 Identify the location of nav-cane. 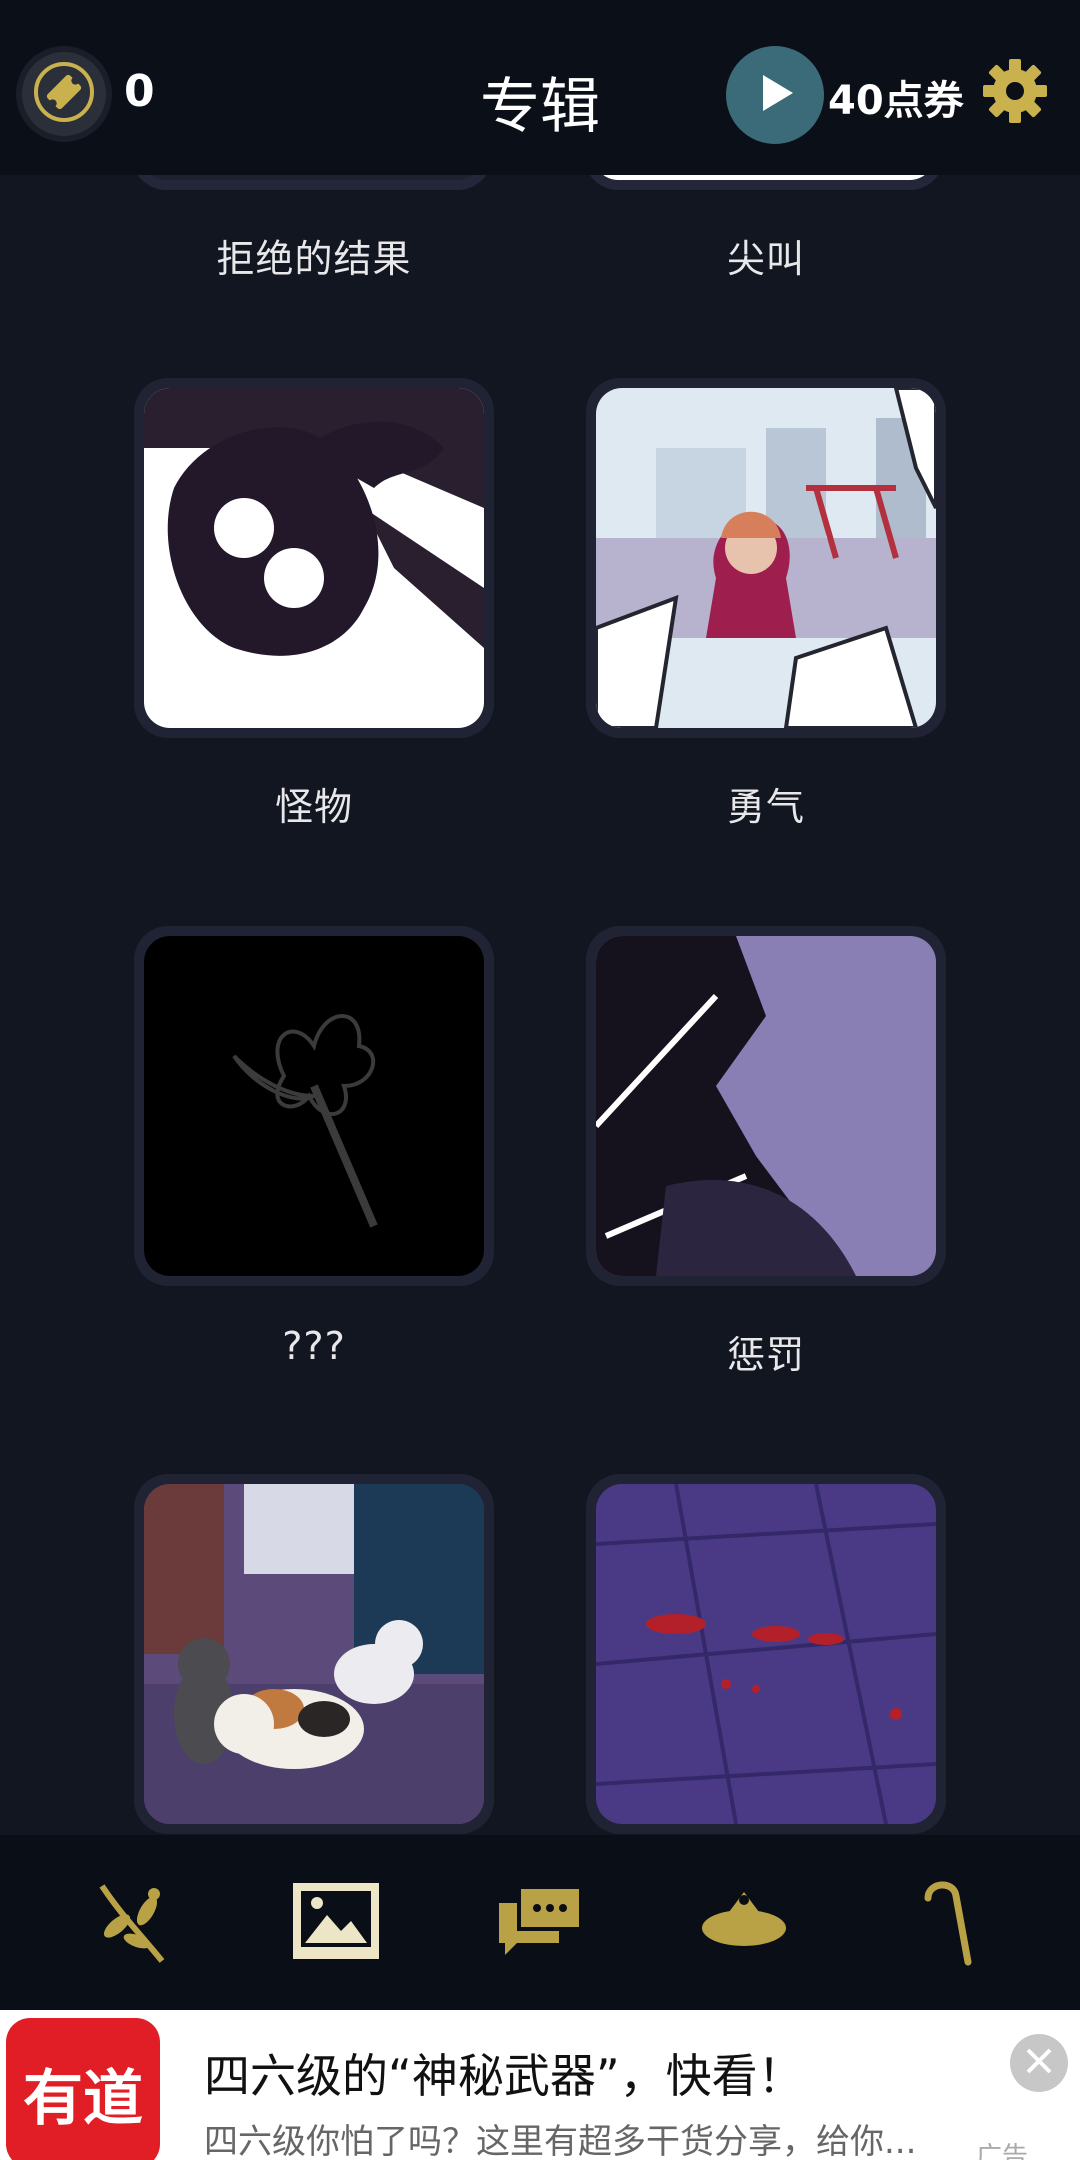
(948, 1923).